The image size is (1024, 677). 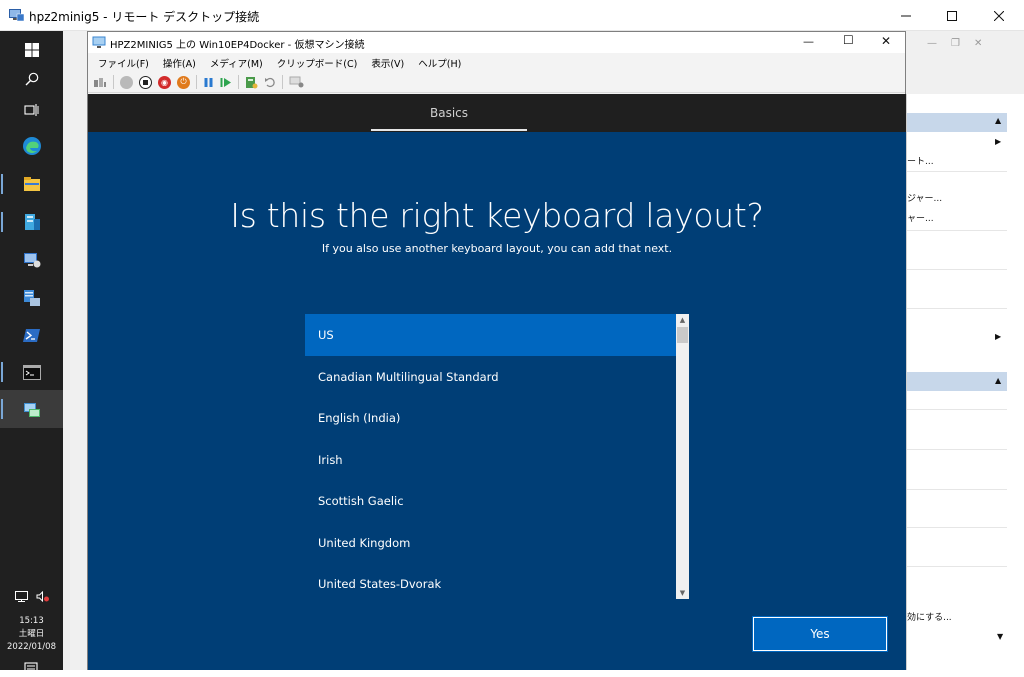 I want to click on list-item: Scottish Gaelic, so click(x=490, y=501).